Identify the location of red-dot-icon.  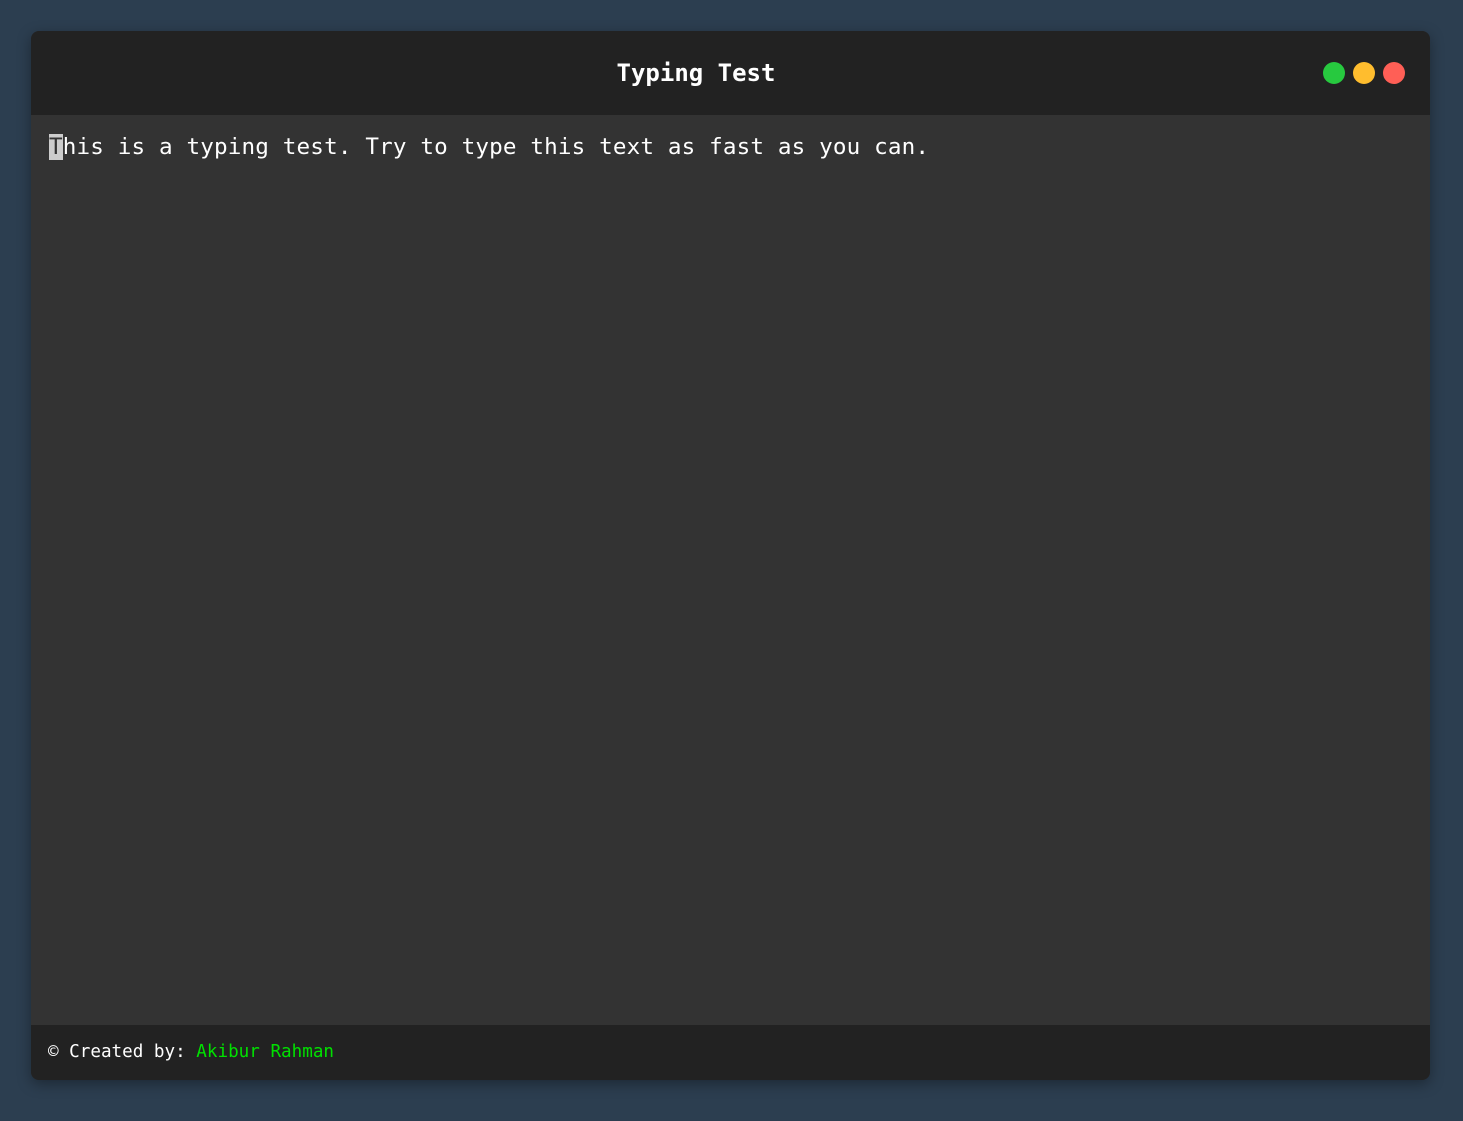
(1394, 73).